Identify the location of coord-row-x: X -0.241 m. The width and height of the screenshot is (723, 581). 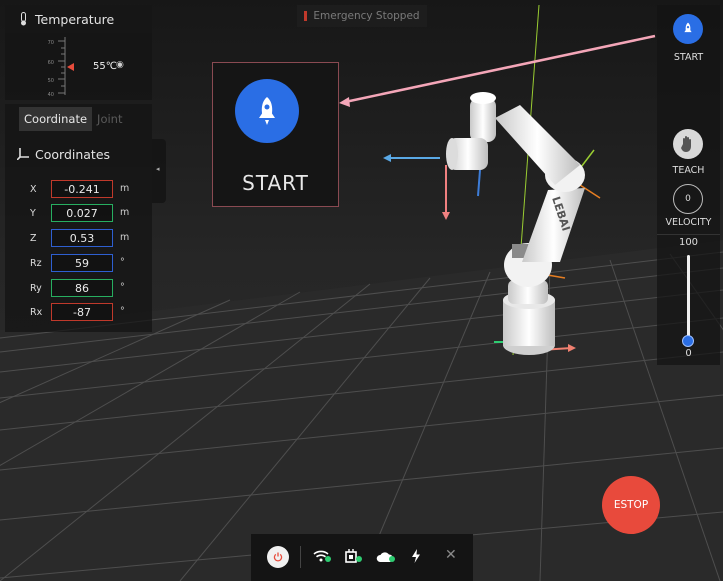
(78, 190).